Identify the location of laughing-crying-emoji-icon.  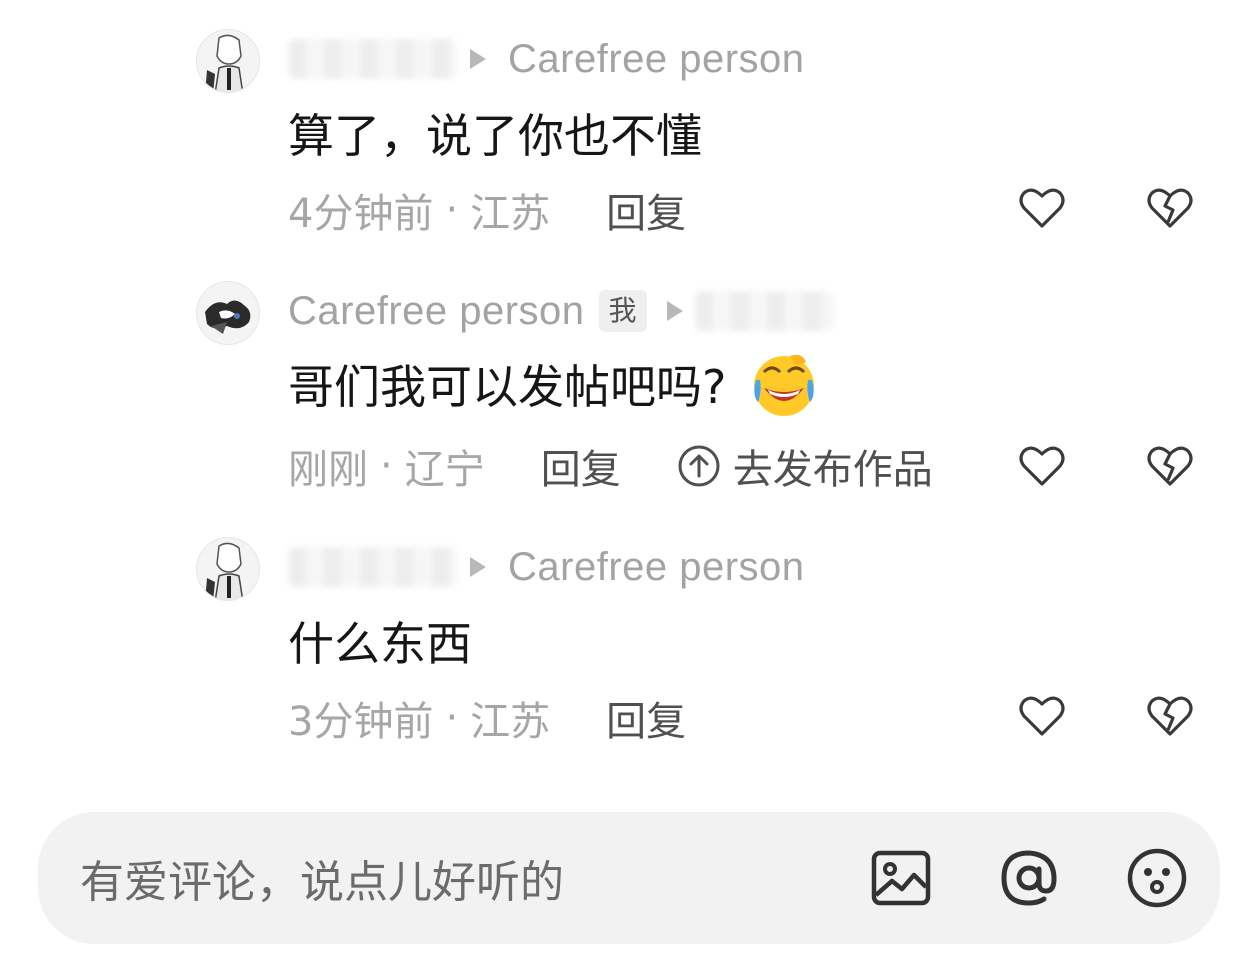
(784, 384).